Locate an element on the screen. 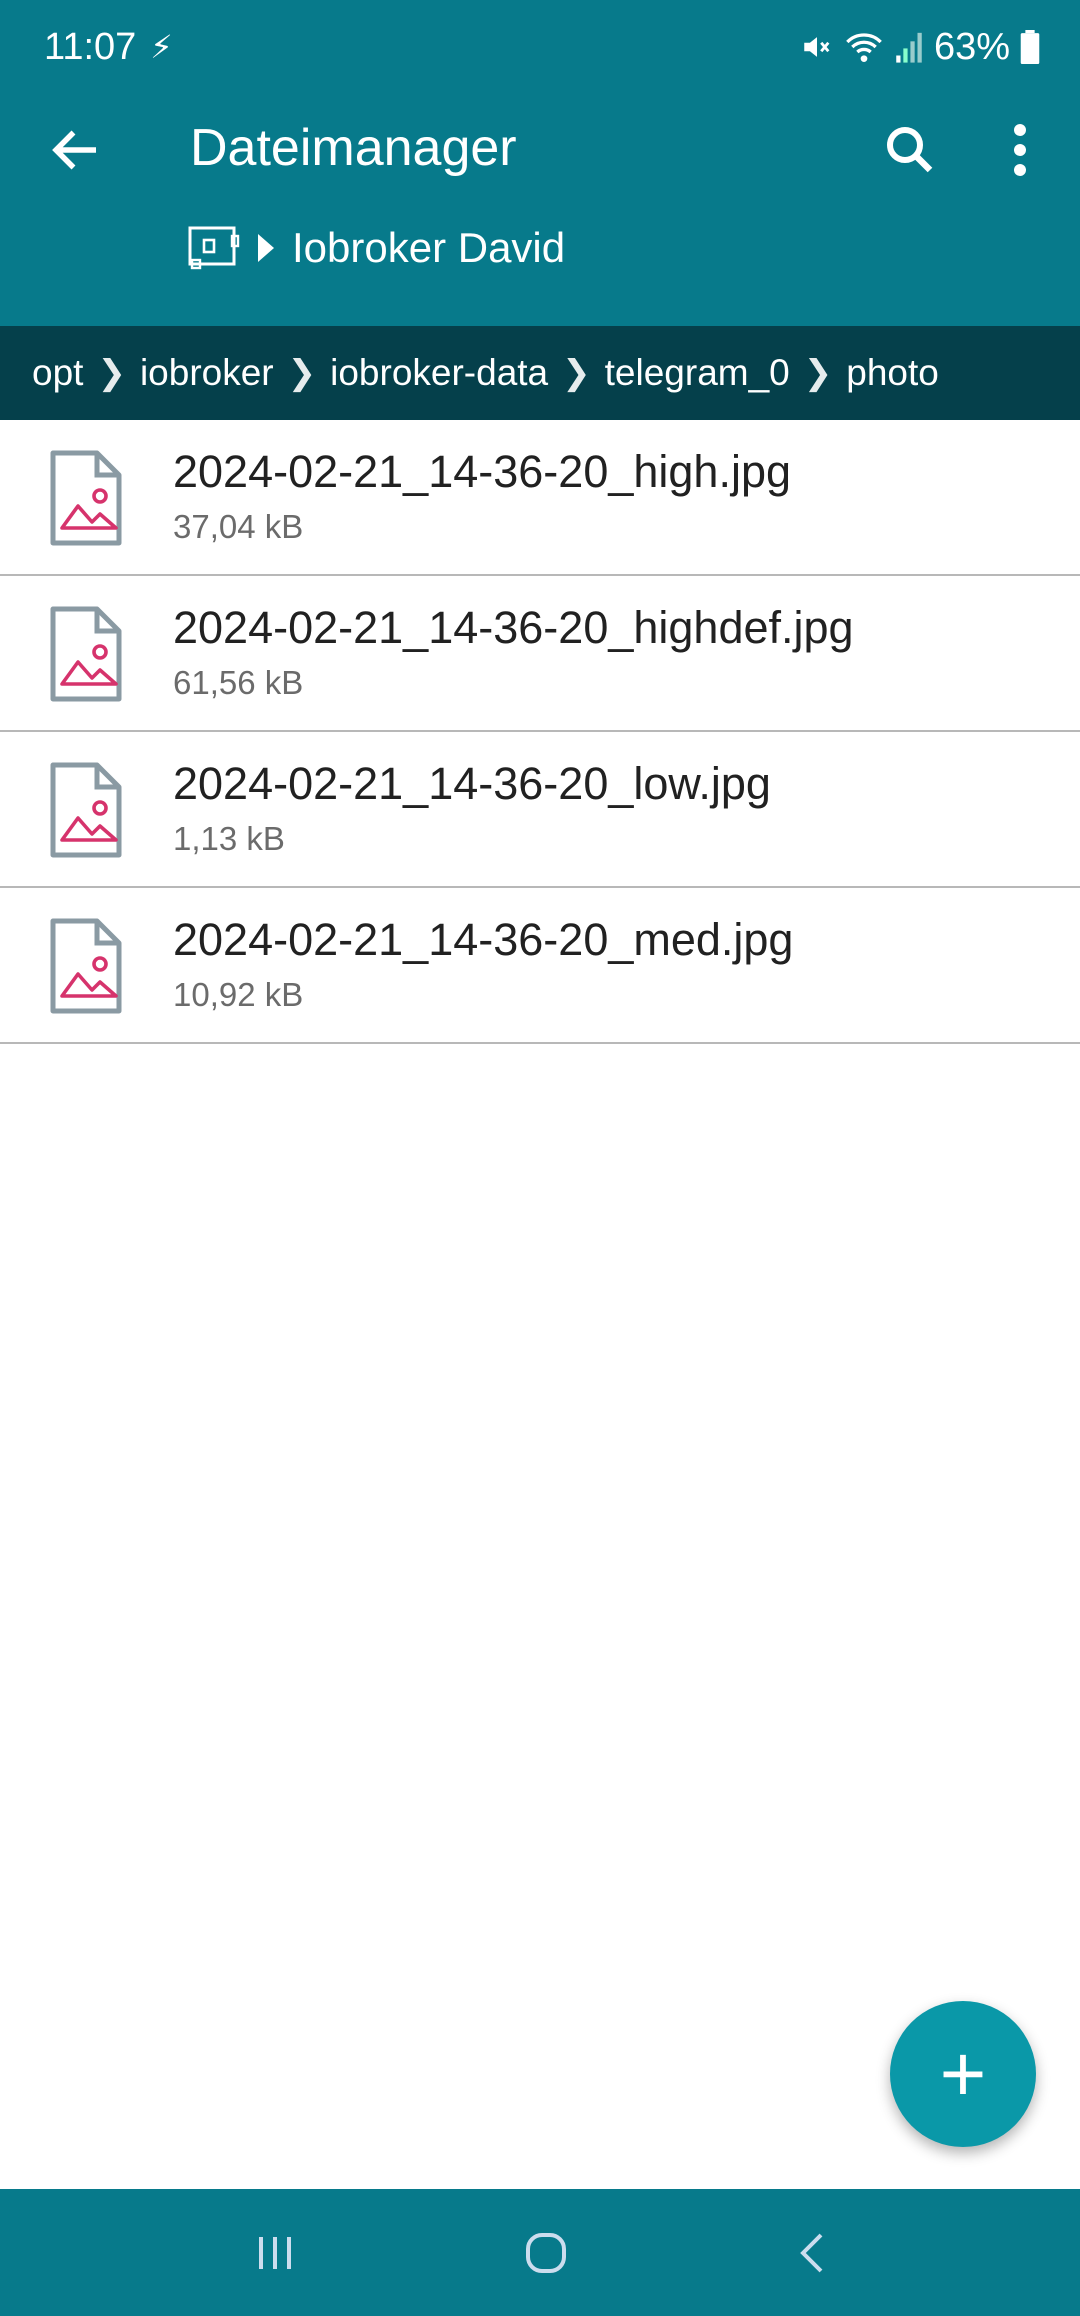 This screenshot has width=1080, height=2316. file-name: 2024-02-21_14-36-20_highdef.jpg is located at coordinates (513, 627).